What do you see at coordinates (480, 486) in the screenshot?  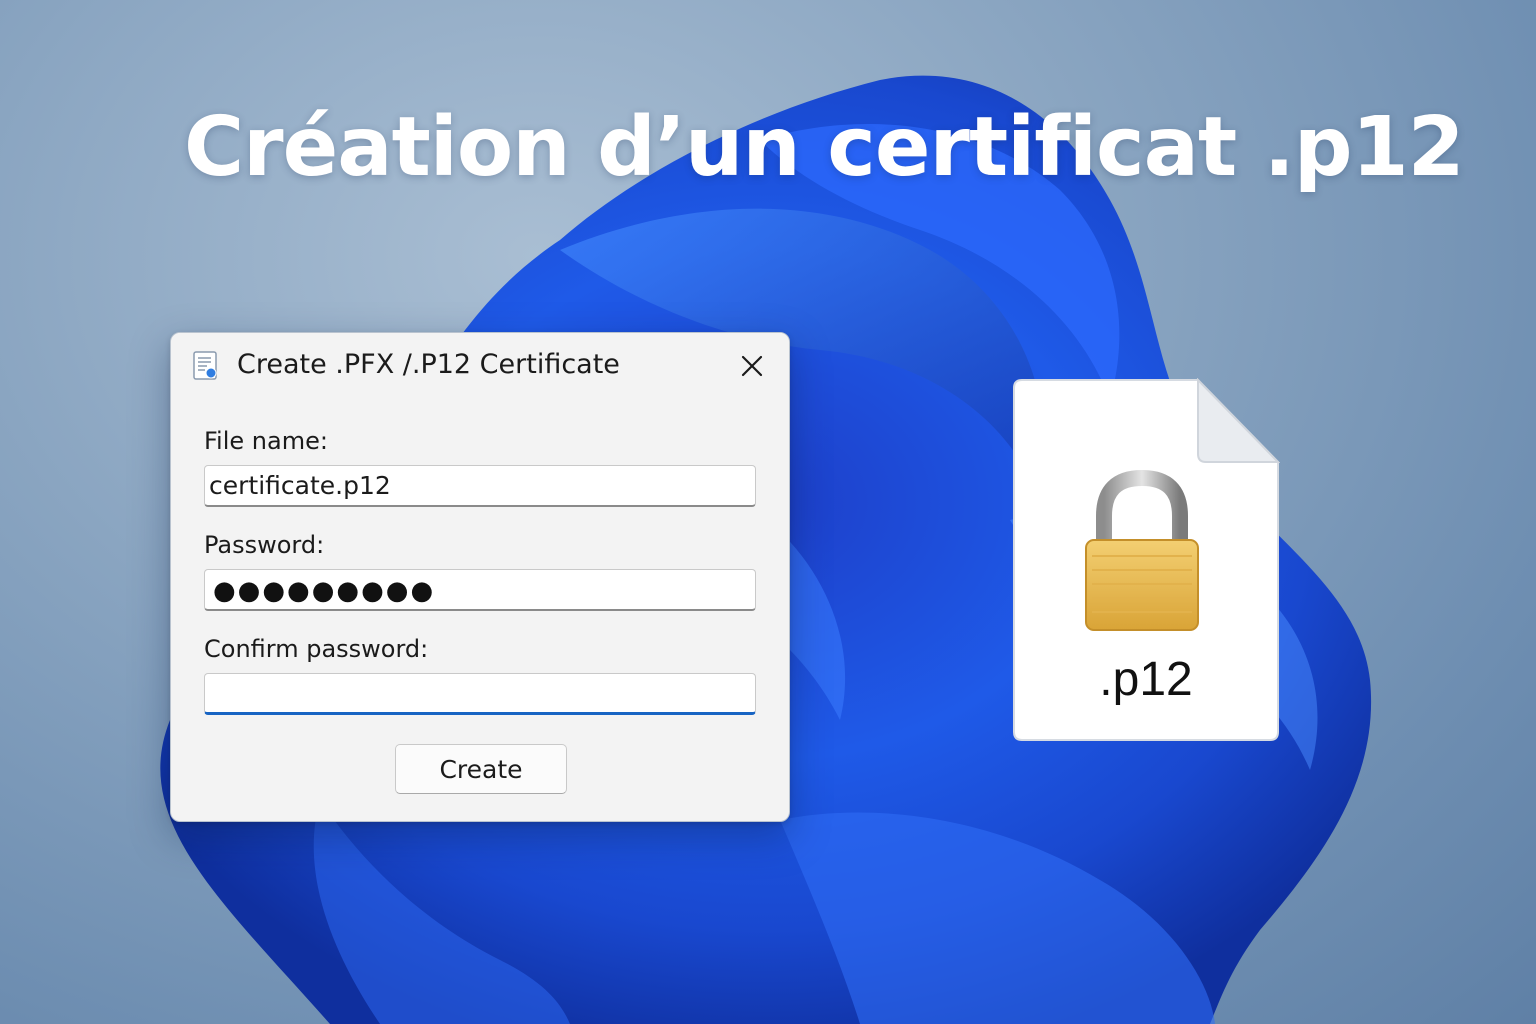 I see `file-name-input` at bounding box center [480, 486].